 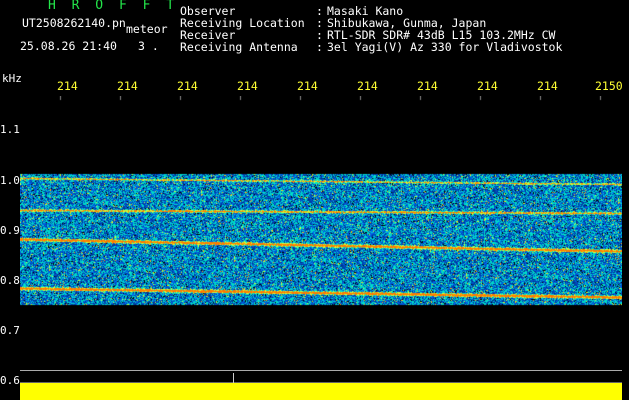 I want to click on antenna-label: Receiving Antenna, so click(x=239, y=47).